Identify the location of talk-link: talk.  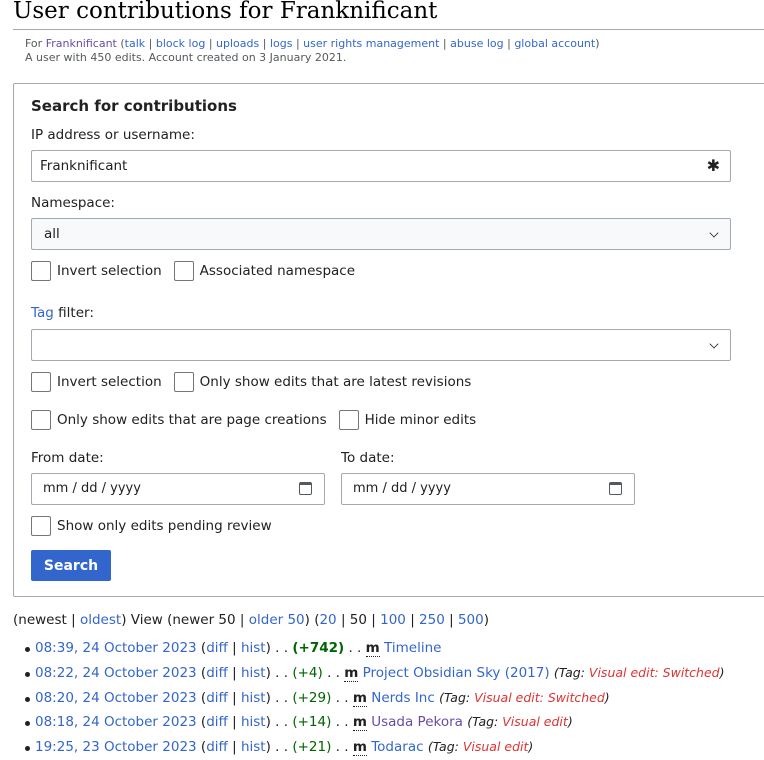
(135, 43).